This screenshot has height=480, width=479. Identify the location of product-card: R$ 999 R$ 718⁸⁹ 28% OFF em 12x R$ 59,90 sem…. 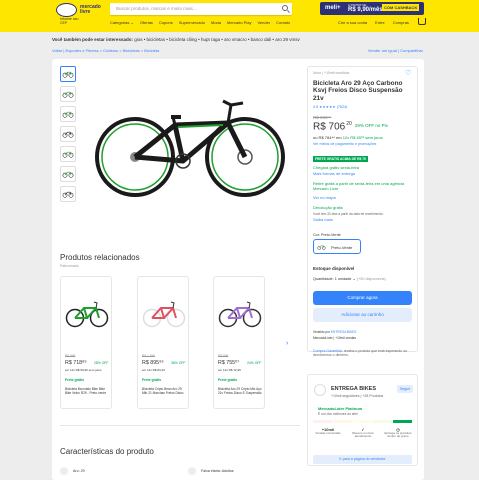
(86, 342).